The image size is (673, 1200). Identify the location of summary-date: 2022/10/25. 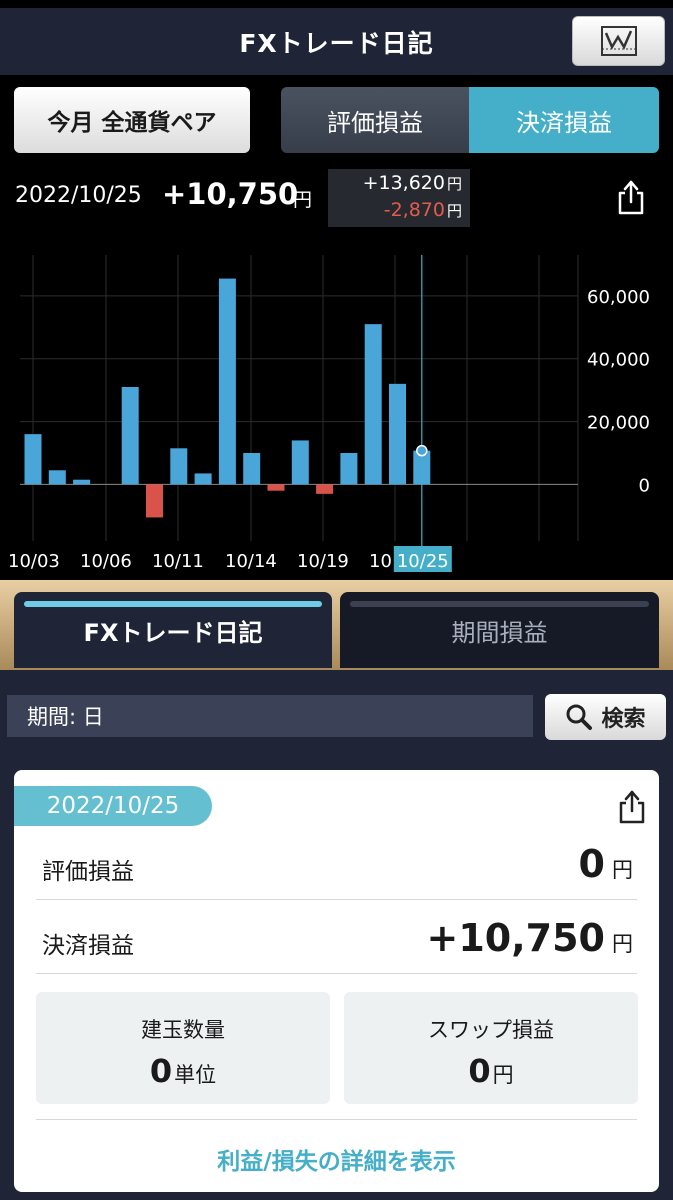
(78, 195).